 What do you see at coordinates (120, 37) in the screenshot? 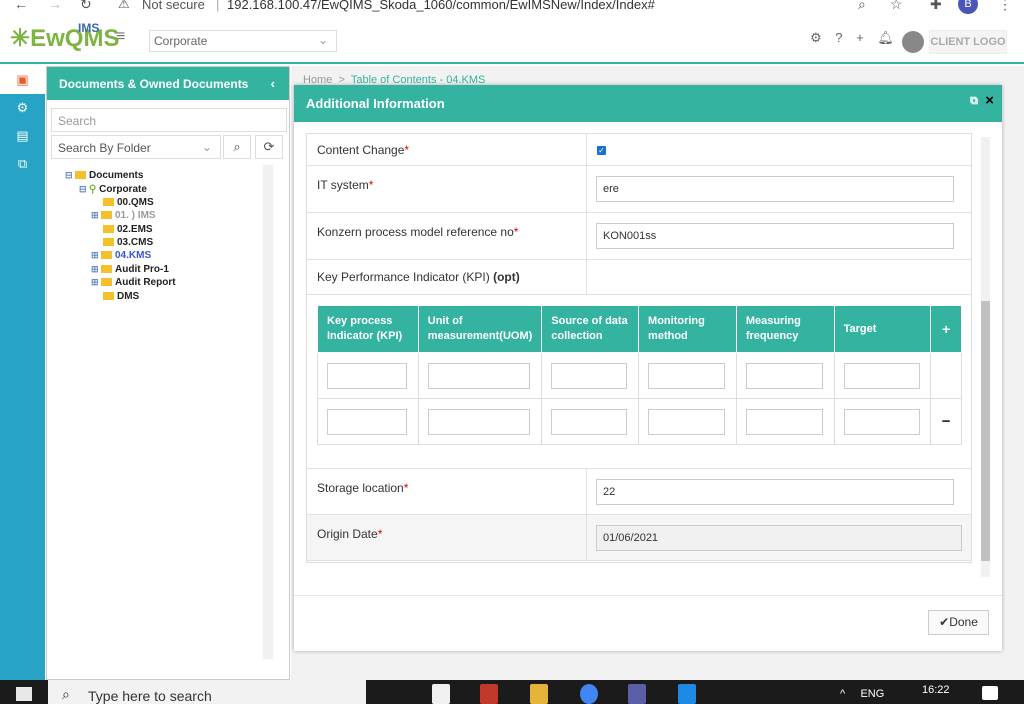
I see `hamburger-menu-icon: ≡` at bounding box center [120, 37].